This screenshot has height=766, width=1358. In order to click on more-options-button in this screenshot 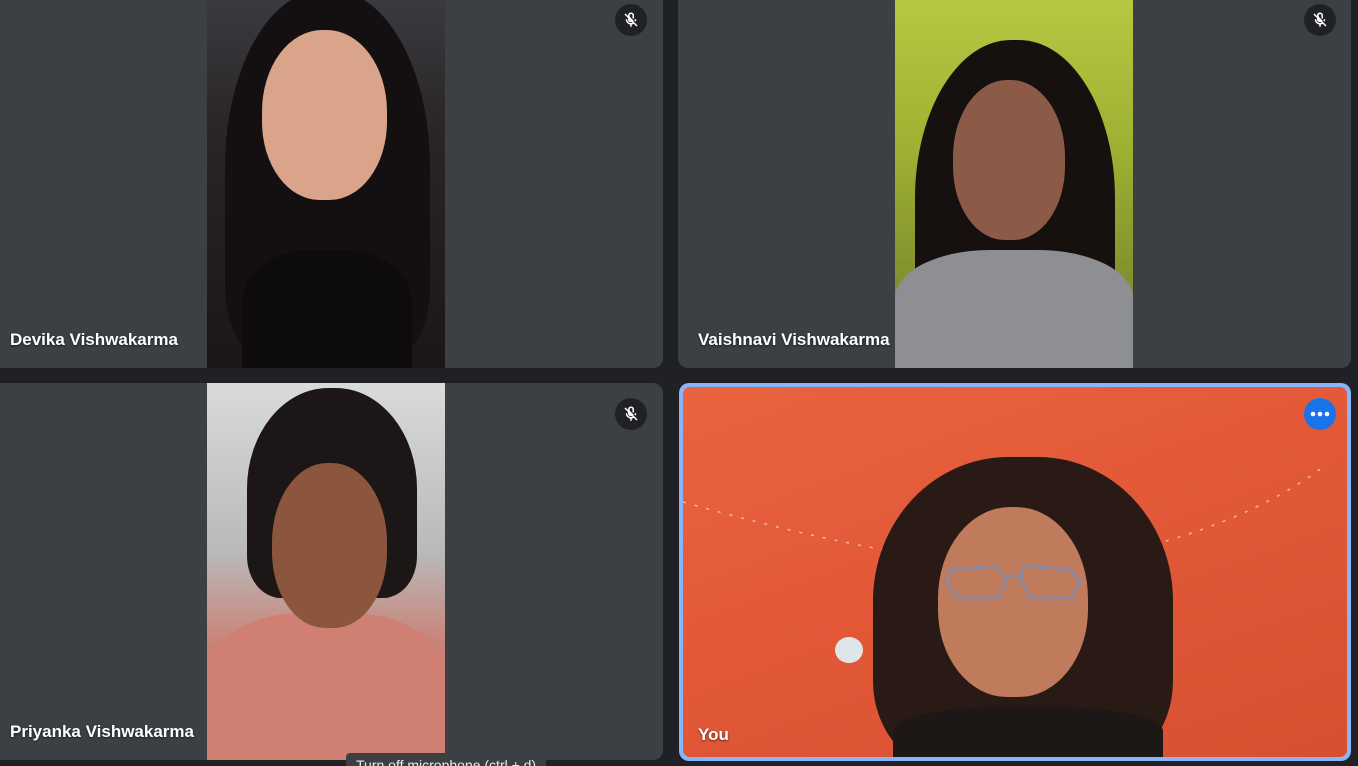, I will do `click(1320, 414)`.